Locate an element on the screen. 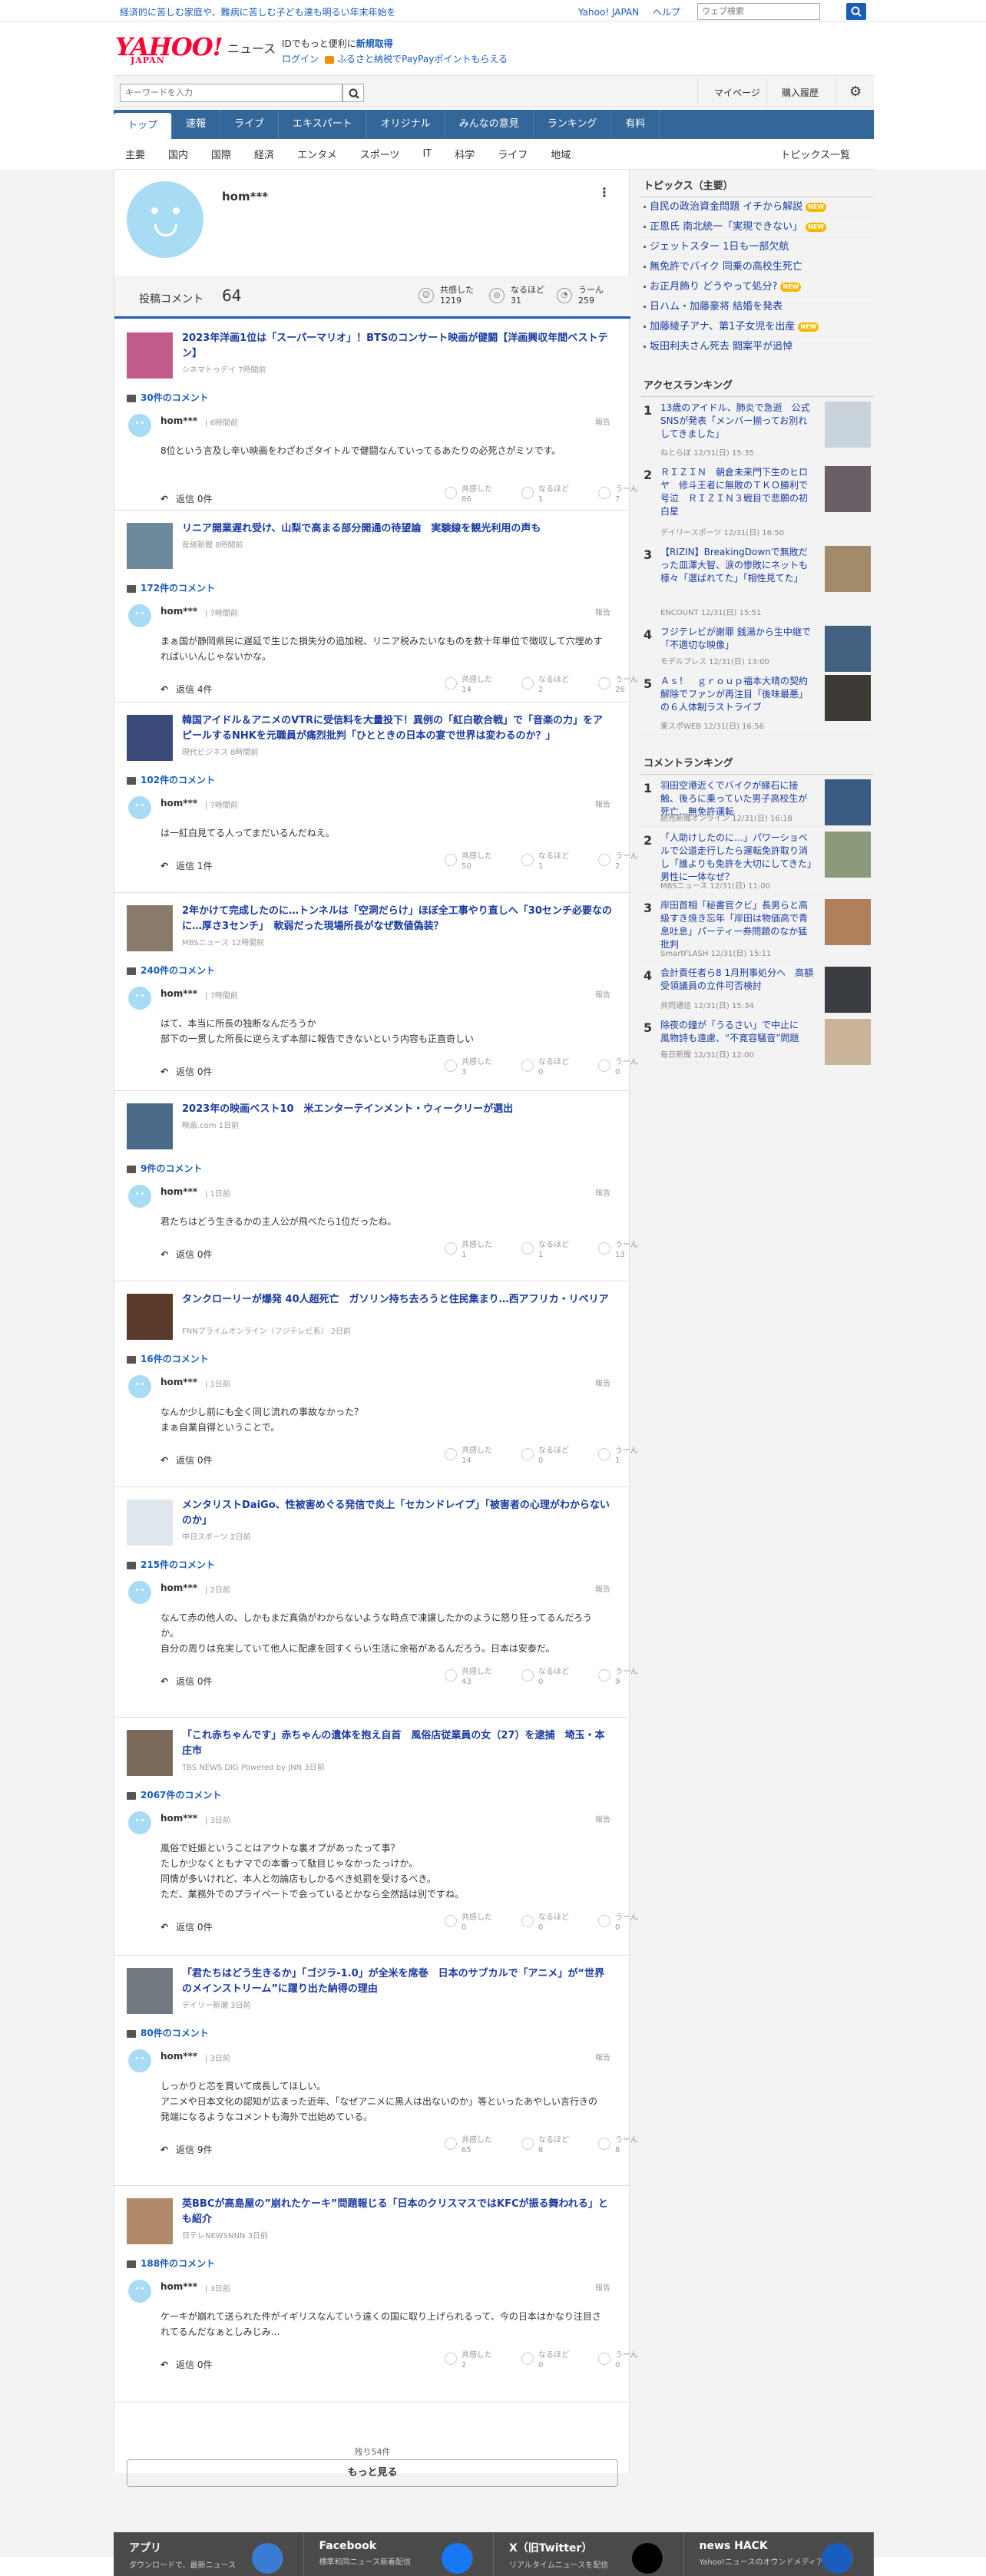 The image size is (986, 2576). category-tab: 主要 is located at coordinates (135, 154).